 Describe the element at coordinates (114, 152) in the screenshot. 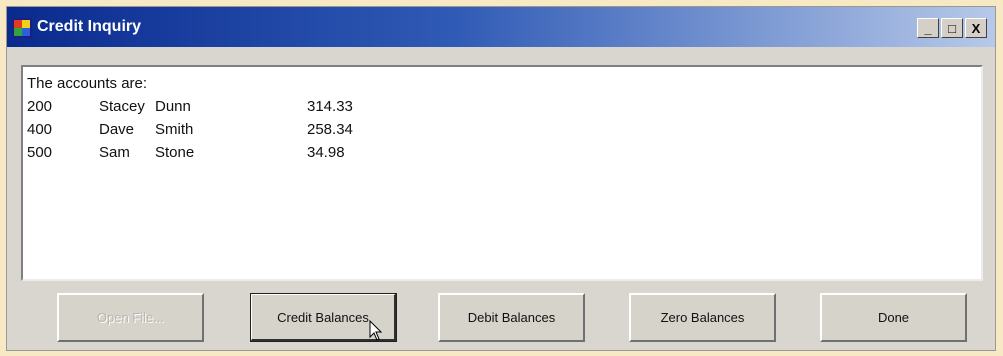

I see `first-name: Sam` at that location.